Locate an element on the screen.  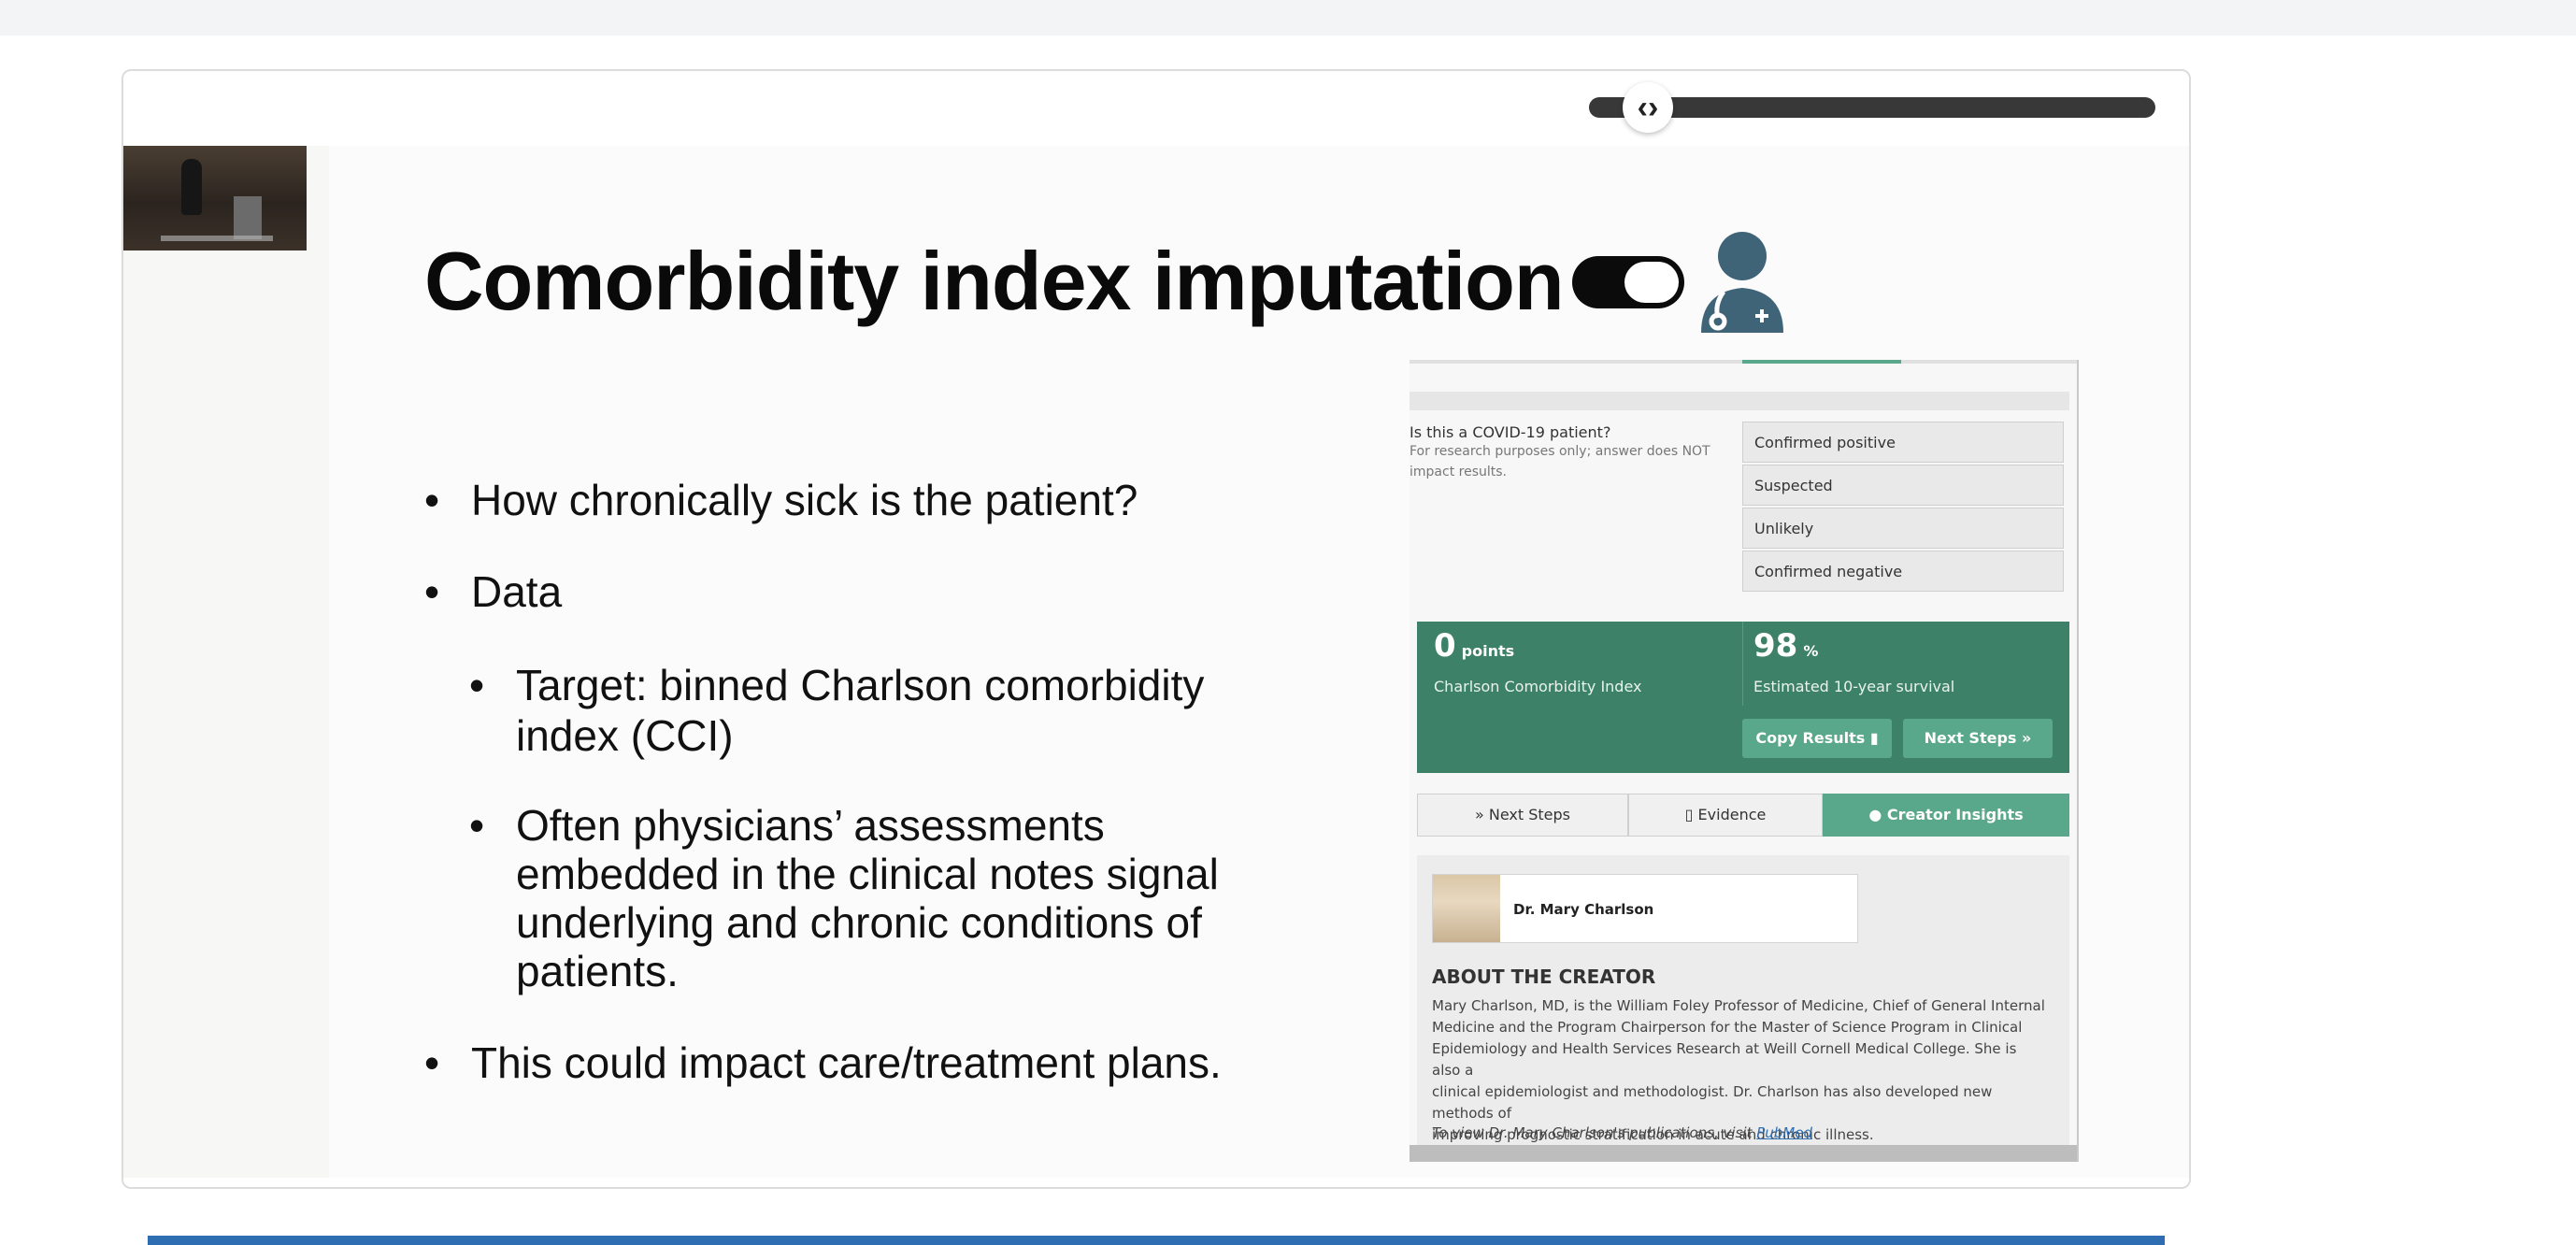
results-divider is located at coordinates (1742, 664).